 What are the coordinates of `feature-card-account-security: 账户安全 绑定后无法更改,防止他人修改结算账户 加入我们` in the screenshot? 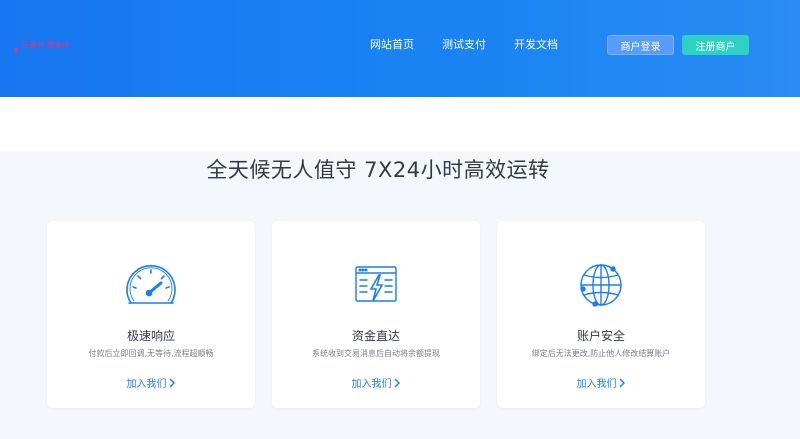 It's located at (601, 314).